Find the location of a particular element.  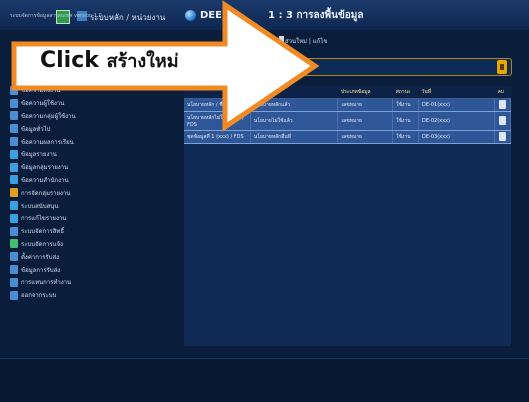

callout-label: Click สร้างใหม่ is located at coordinates (109, 60).